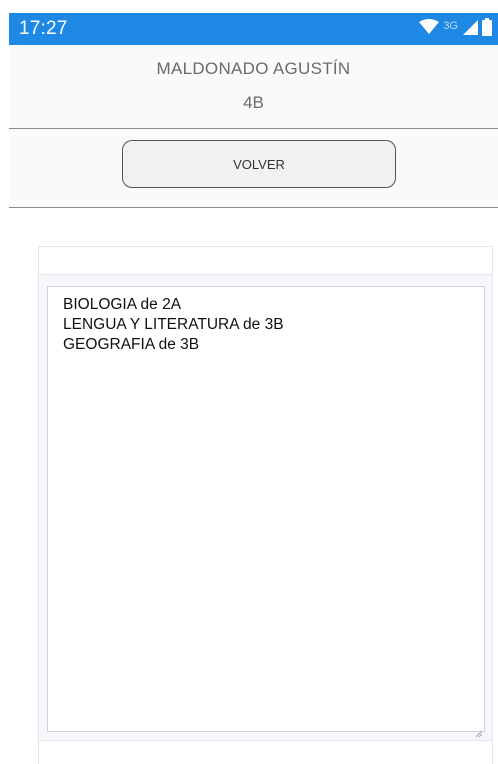  What do you see at coordinates (253, 87) in the screenshot?
I see `student-header: MALDONADO AGUSTÍN 4B` at bounding box center [253, 87].